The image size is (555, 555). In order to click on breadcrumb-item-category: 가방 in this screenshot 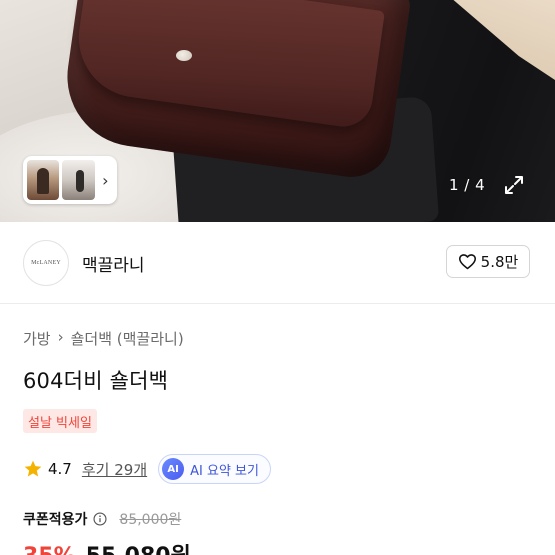, I will do `click(37, 338)`.